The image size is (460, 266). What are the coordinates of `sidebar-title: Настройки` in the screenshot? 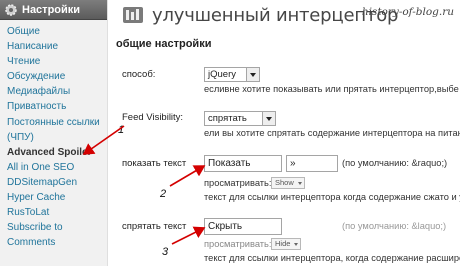 It's located at (51, 9).